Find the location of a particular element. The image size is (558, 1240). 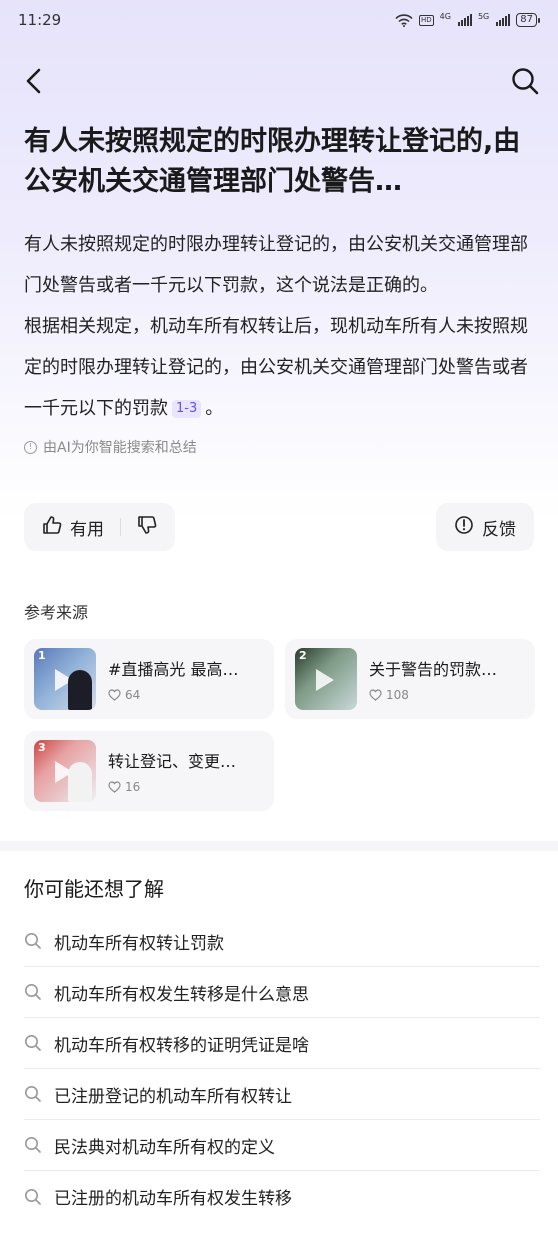

related-item-label: 机动车所有权发生转移是什么意思 is located at coordinates (181, 994).